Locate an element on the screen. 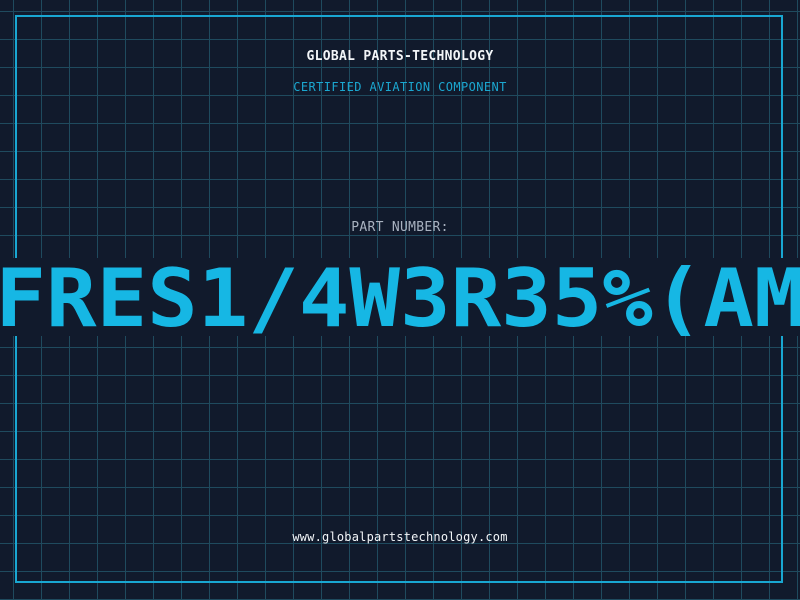  part-number-label: PART NUMBER: is located at coordinates (400, 227).